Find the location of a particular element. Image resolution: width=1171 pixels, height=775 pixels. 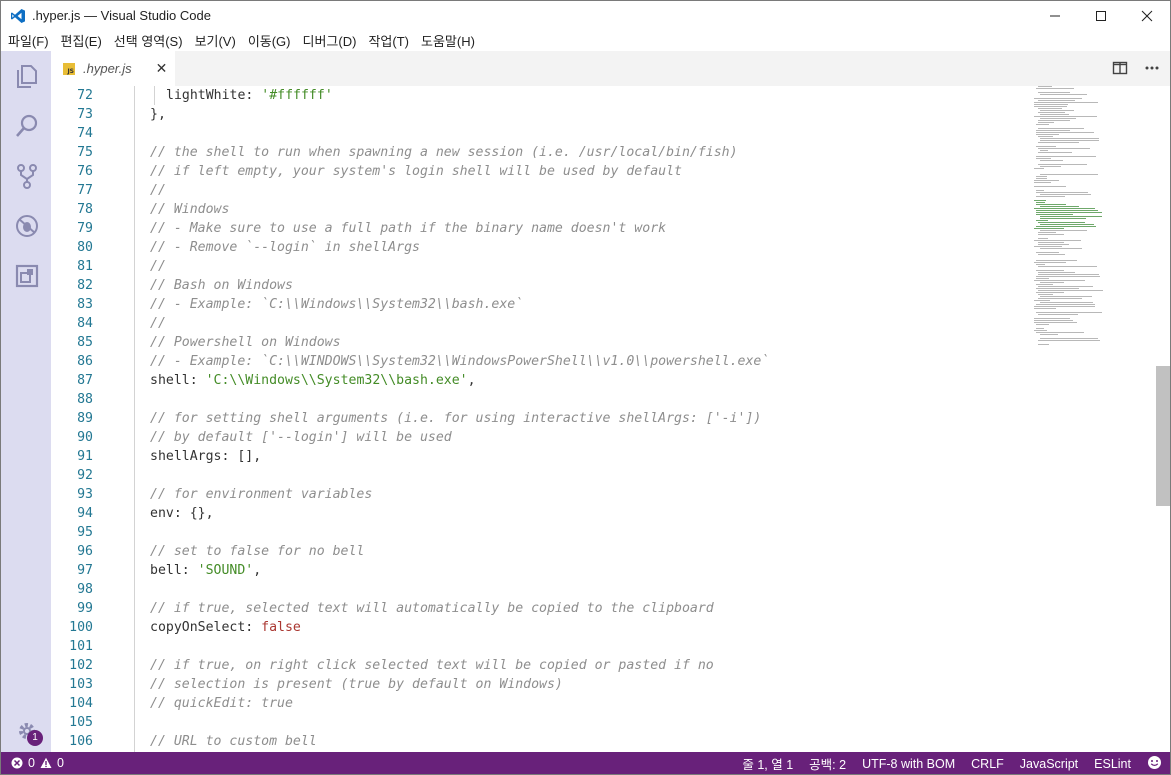

explorer-button is located at coordinates (26, 76).